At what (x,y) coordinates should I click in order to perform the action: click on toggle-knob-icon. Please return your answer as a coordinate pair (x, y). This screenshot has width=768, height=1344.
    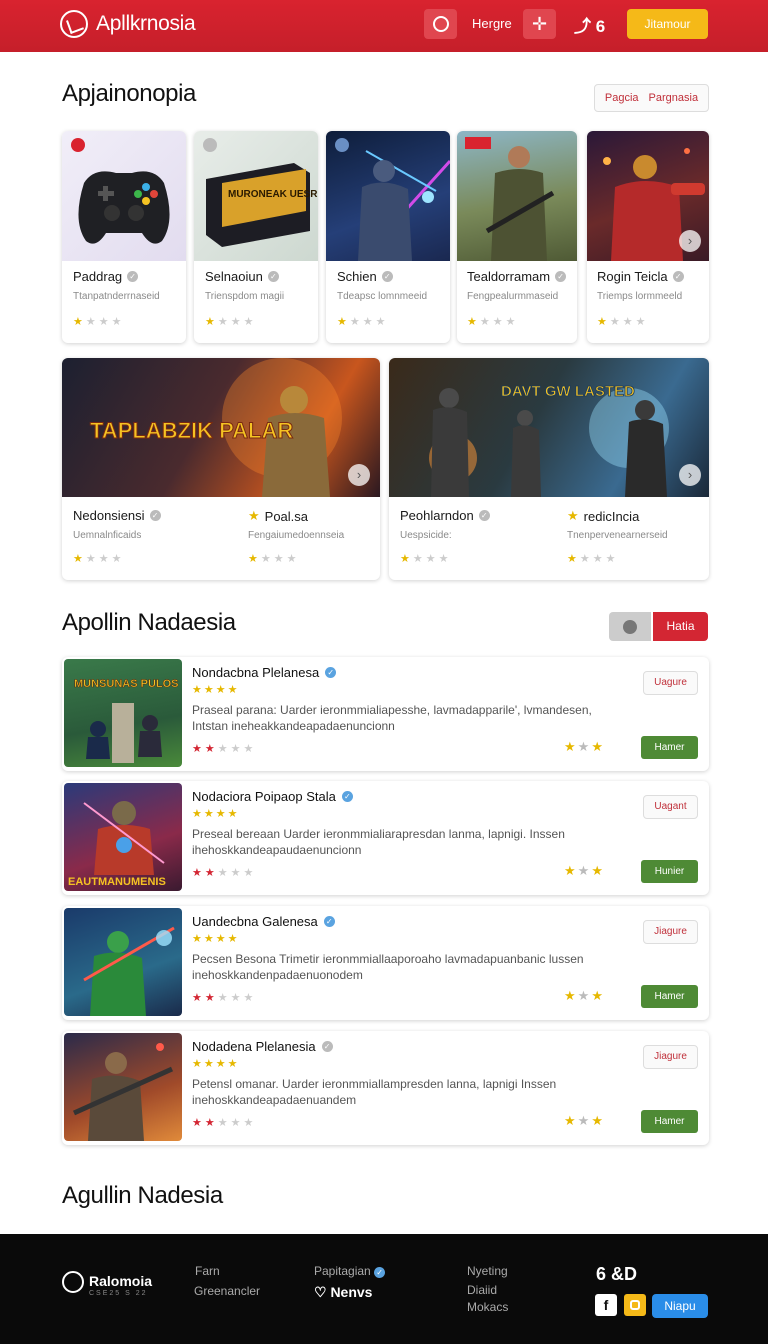
    Looking at the image, I should click on (630, 627).